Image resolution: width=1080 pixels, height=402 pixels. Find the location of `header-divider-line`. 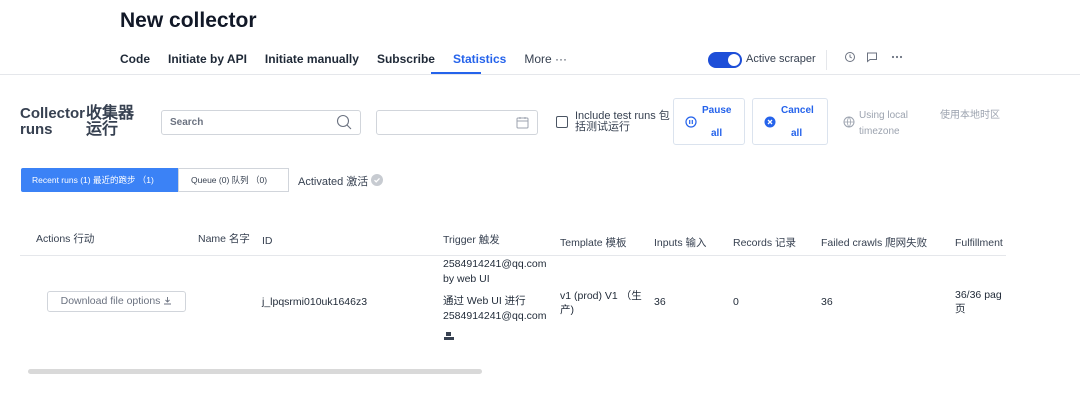

header-divider-line is located at coordinates (540, 74).